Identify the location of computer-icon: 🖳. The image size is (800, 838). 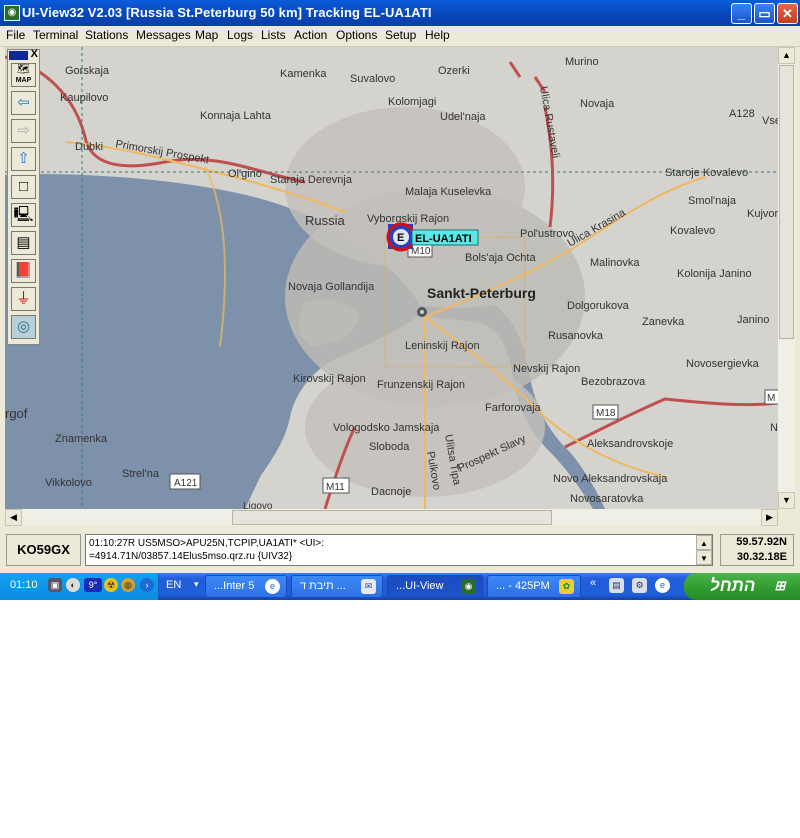
(23, 214).